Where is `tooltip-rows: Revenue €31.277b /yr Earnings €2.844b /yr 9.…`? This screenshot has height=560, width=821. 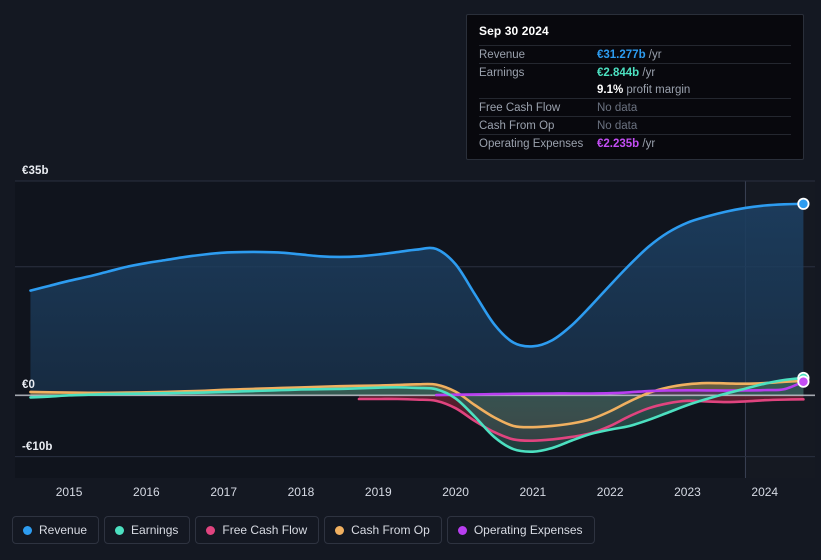 tooltip-rows: Revenue €31.277b /yr Earnings €2.844b /yr 9.… is located at coordinates (635, 98).